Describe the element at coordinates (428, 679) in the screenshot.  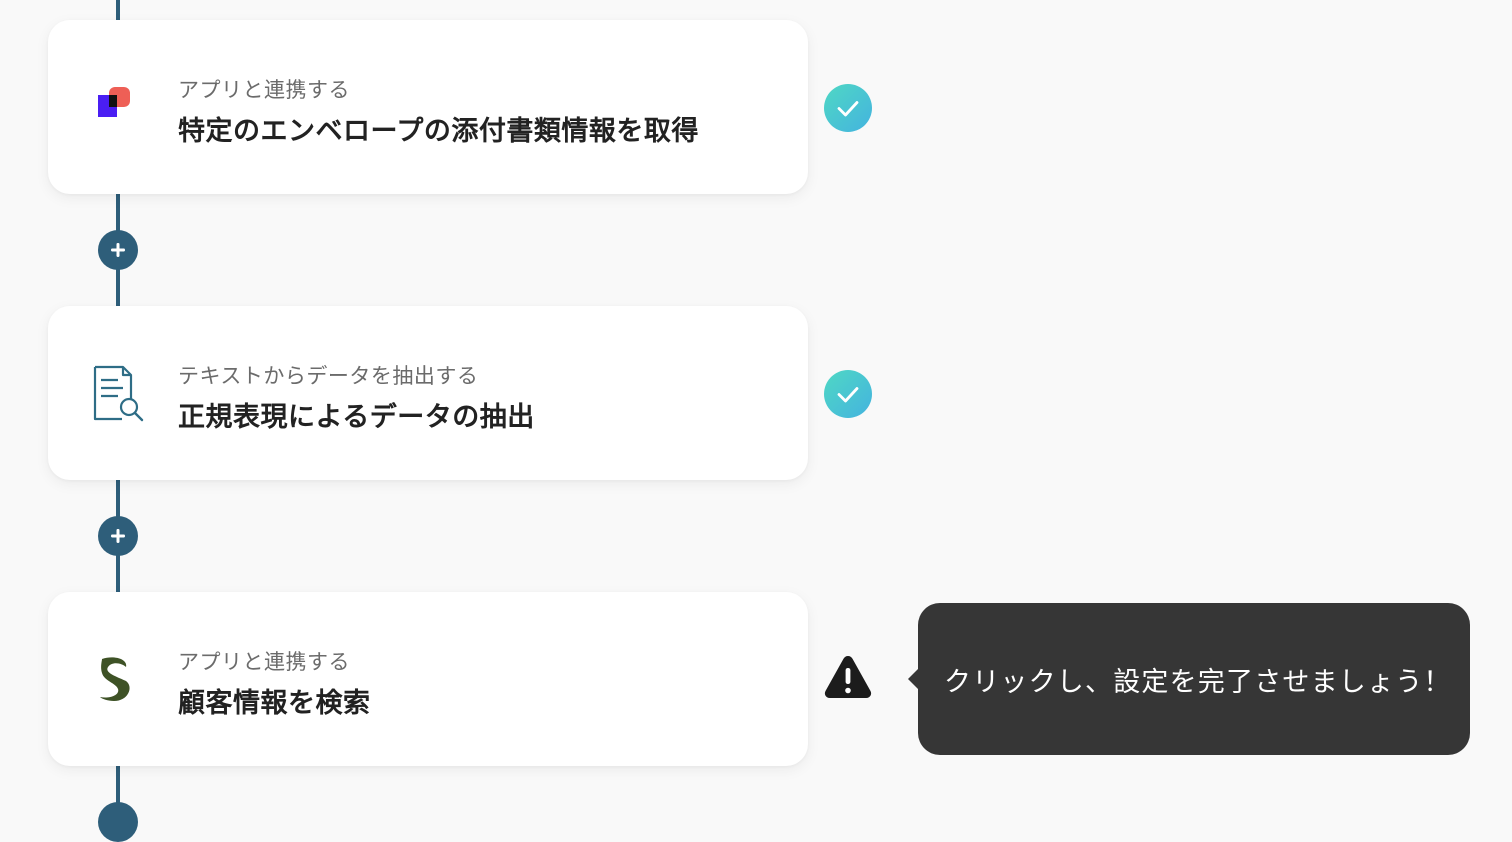
I see `step-card-search-customer: アプリと連携する 顧客情報を検索` at that location.